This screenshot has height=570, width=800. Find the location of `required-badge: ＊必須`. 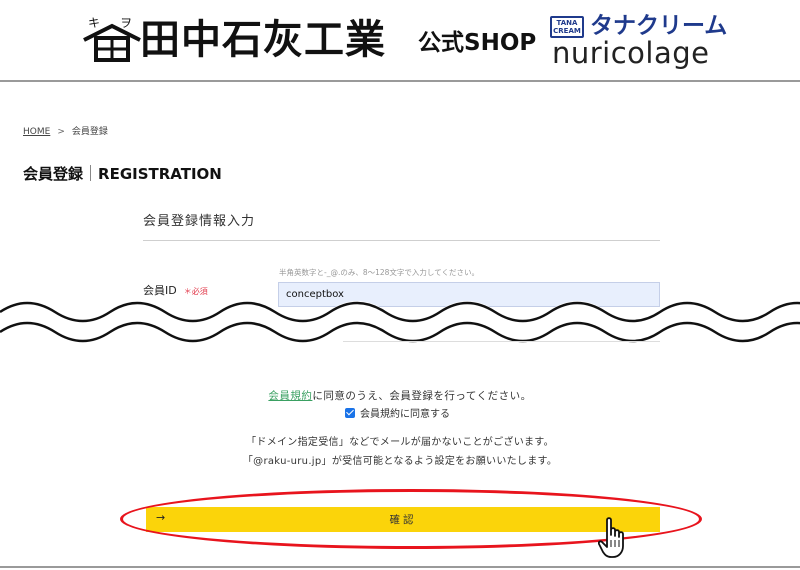

required-badge: ＊必須 is located at coordinates (195, 291).